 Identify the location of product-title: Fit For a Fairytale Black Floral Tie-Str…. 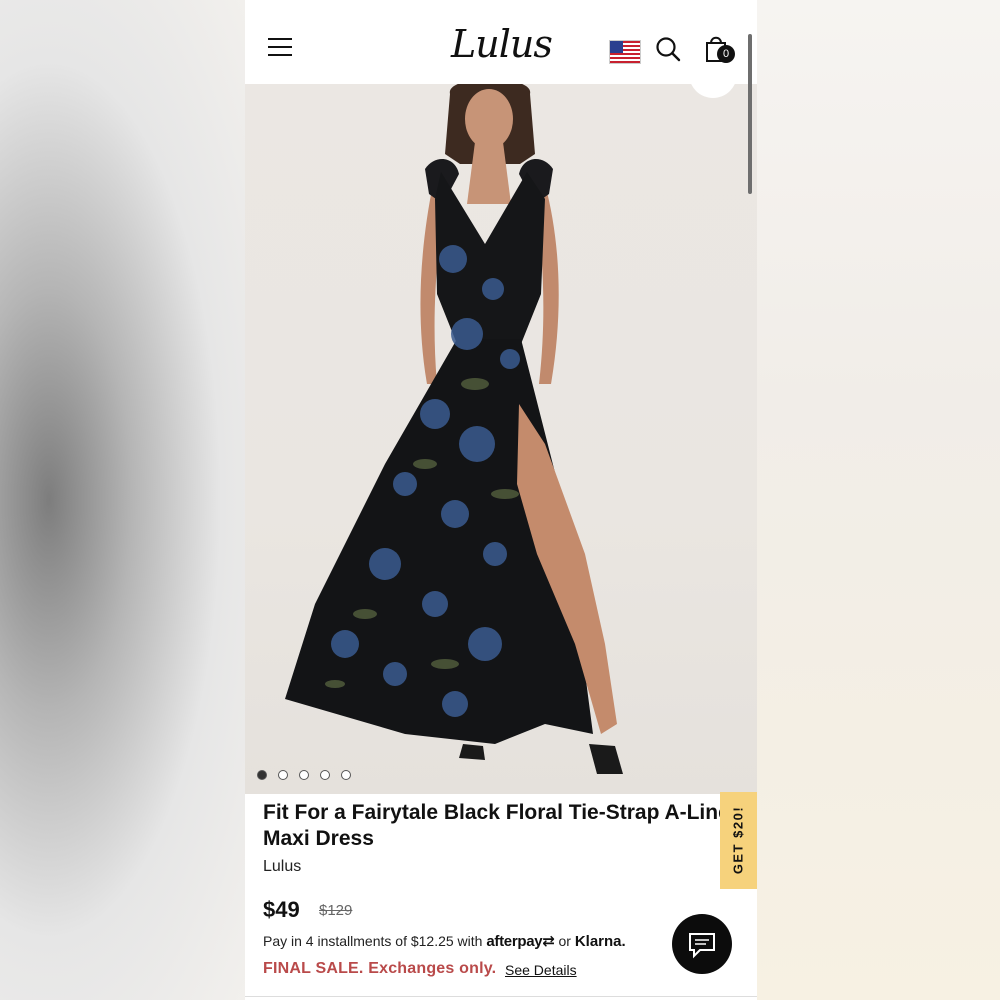
(498, 826).